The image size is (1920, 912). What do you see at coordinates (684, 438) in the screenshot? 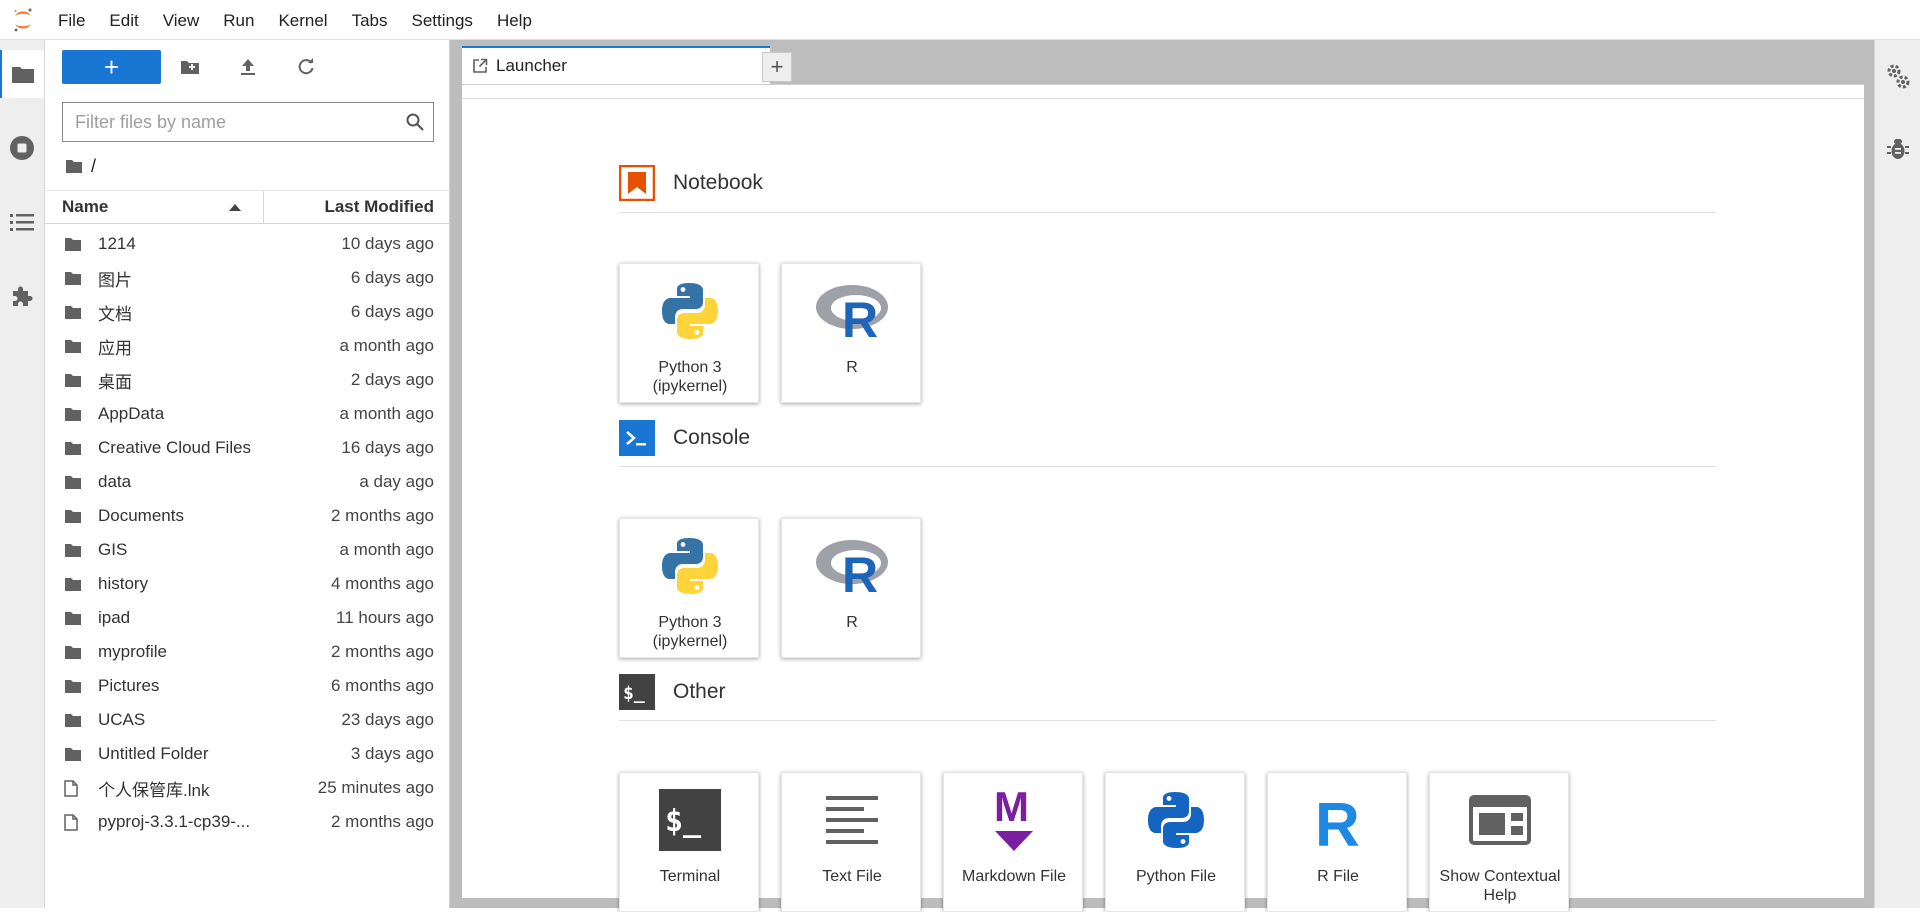
I see `console-section-title: Console` at bounding box center [684, 438].